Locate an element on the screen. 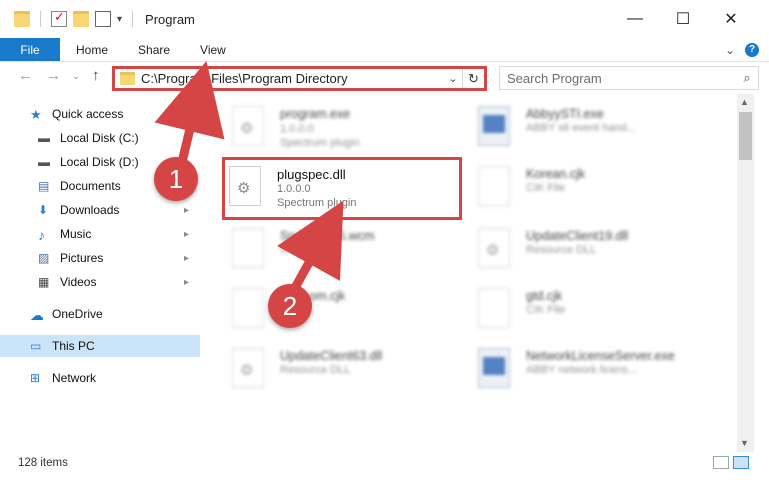  address-bar: C:\Program Files\Program Directory ⌄ ↻ is located at coordinates (299, 78).